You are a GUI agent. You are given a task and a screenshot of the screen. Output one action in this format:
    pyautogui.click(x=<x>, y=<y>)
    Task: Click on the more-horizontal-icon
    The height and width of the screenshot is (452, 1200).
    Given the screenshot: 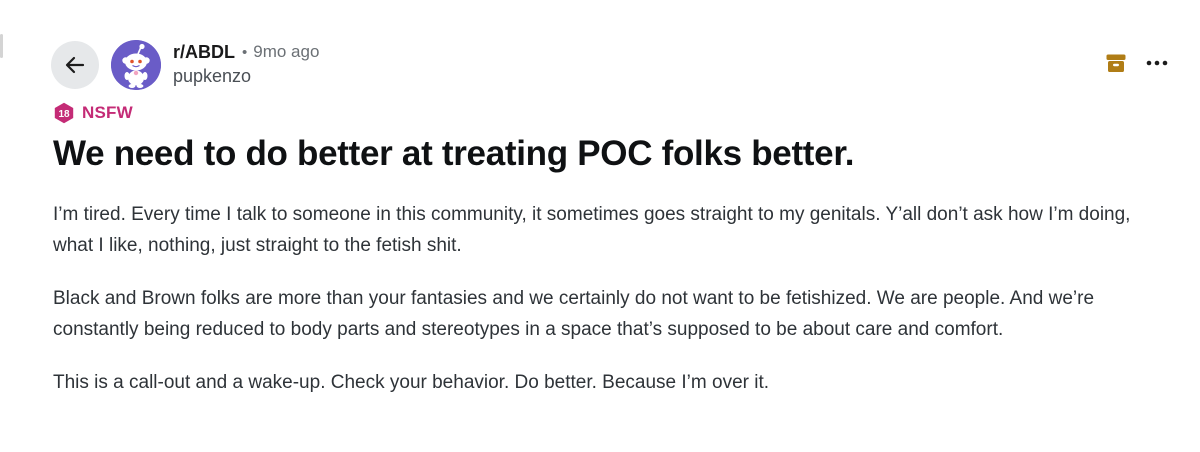 What is the action you would take?
    pyautogui.click(x=1157, y=63)
    